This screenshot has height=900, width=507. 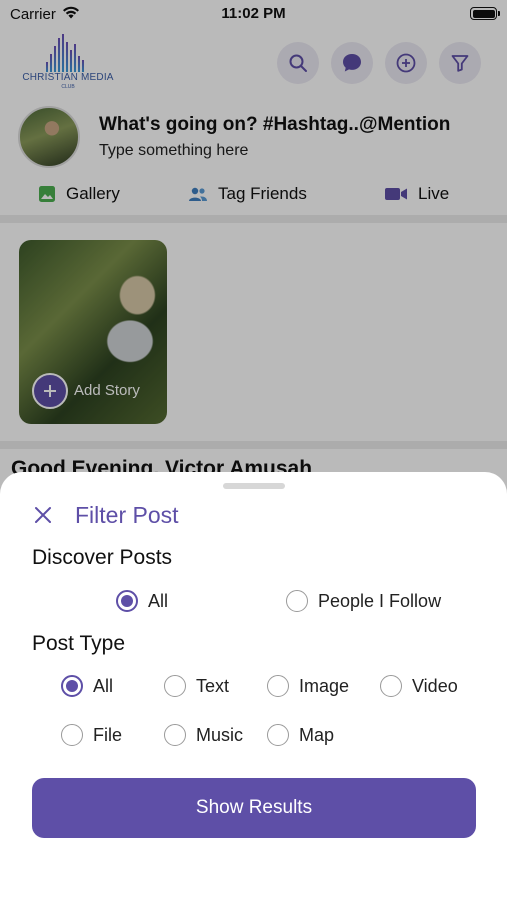 I want to click on option-label: File, so click(x=108, y=734).